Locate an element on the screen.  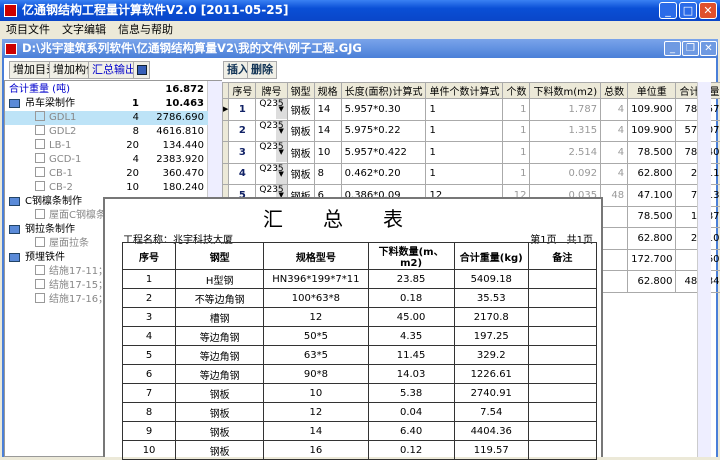
grid-column-header: 个数 is located at coordinates (516, 91).